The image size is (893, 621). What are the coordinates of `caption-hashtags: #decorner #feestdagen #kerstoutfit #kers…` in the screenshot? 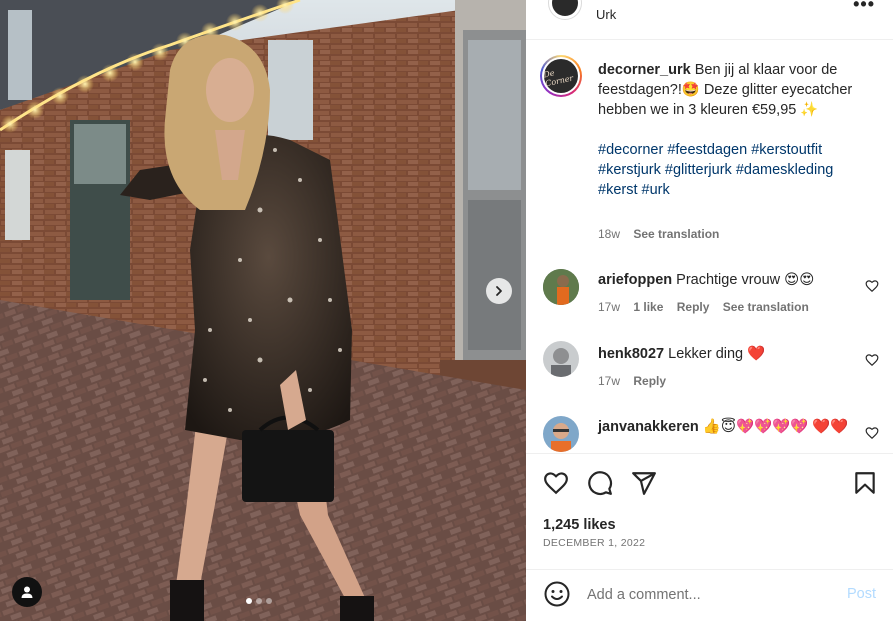 It's located at (715, 170).